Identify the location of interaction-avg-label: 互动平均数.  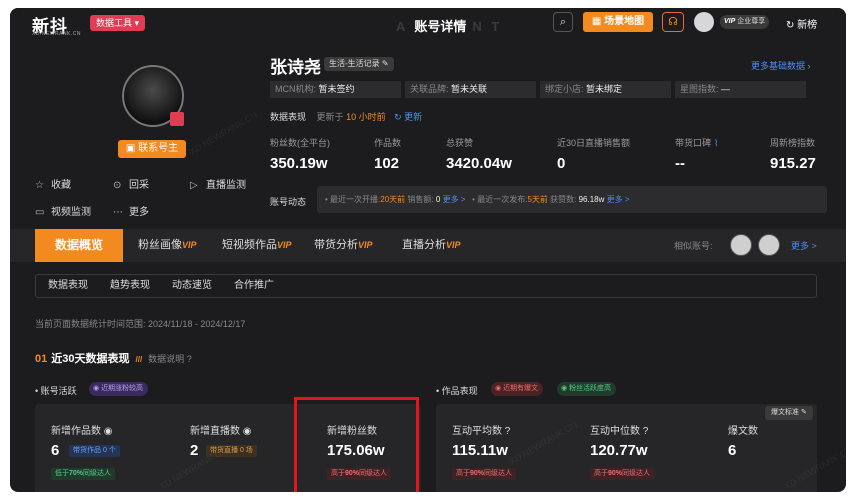
(477, 431).